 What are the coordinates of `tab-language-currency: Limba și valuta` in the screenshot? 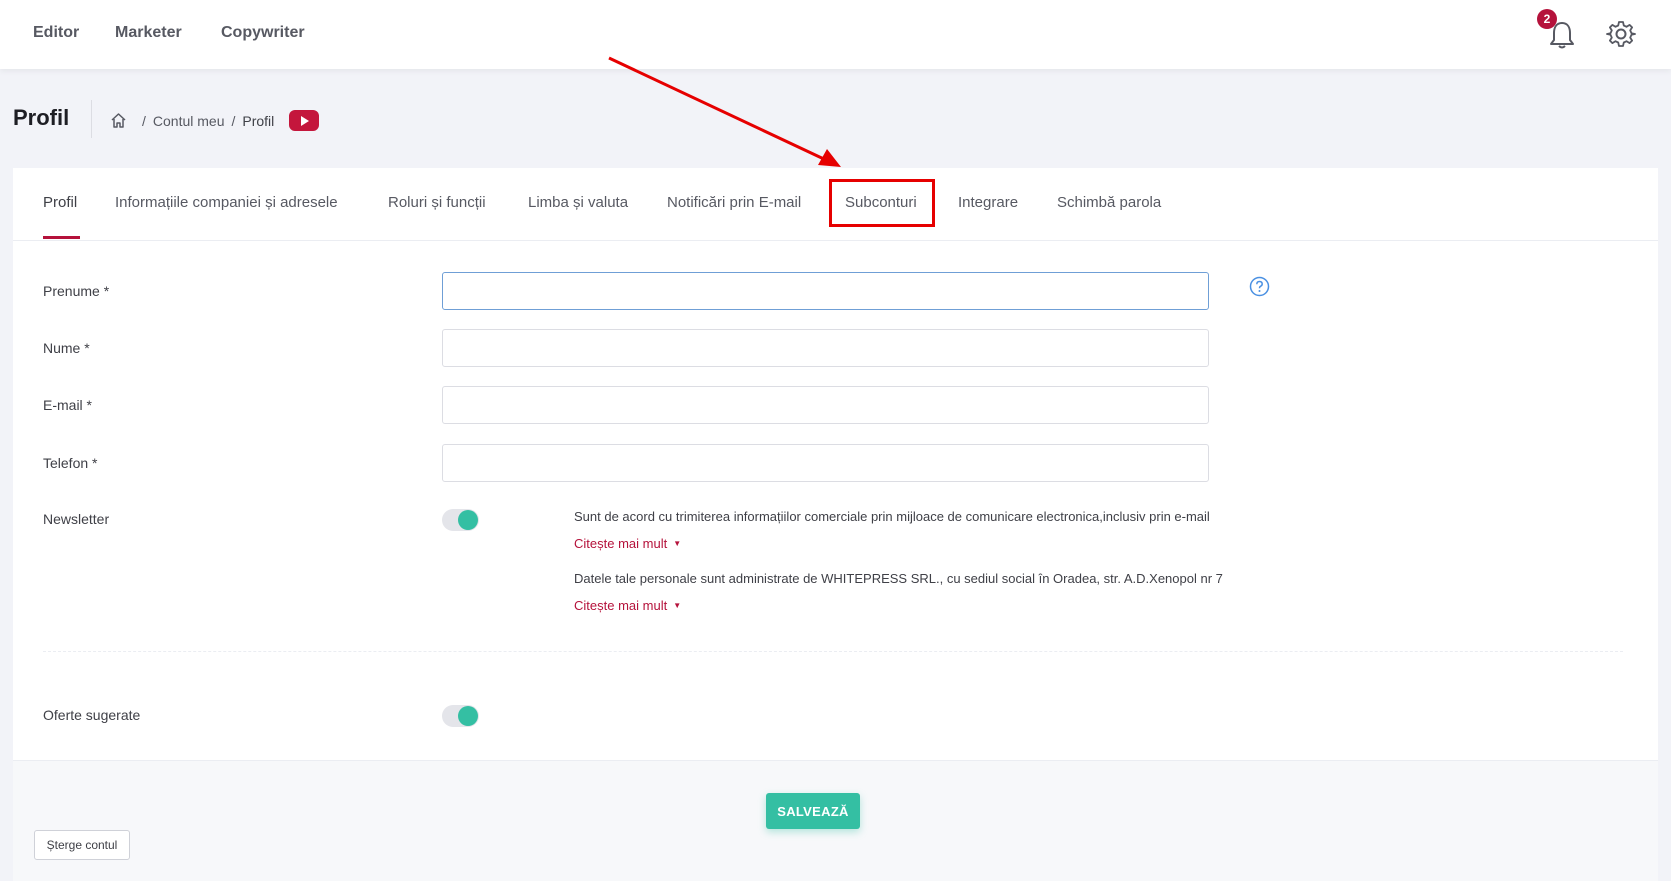 It's located at (578, 202).